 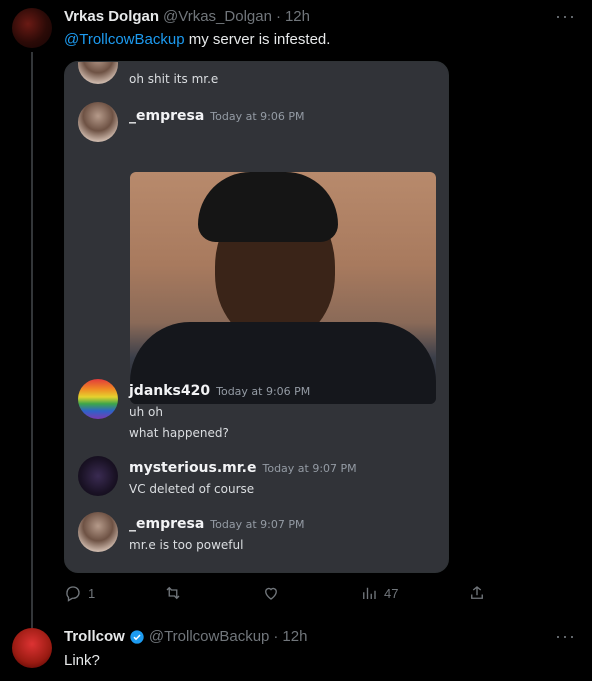 What do you see at coordinates (192, 489) in the screenshot?
I see `message-line: VC deleted of course` at bounding box center [192, 489].